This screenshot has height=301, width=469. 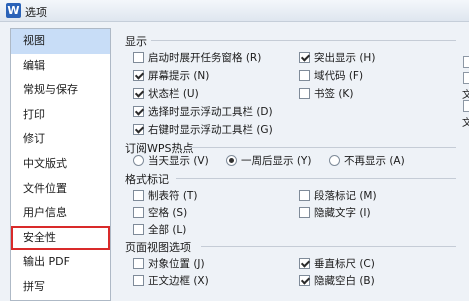 What do you see at coordinates (203, 111) in the screenshot?
I see `checkbox-floating-toolbar-on-select: 选择时显示浮动工具栏 (D)` at bounding box center [203, 111].